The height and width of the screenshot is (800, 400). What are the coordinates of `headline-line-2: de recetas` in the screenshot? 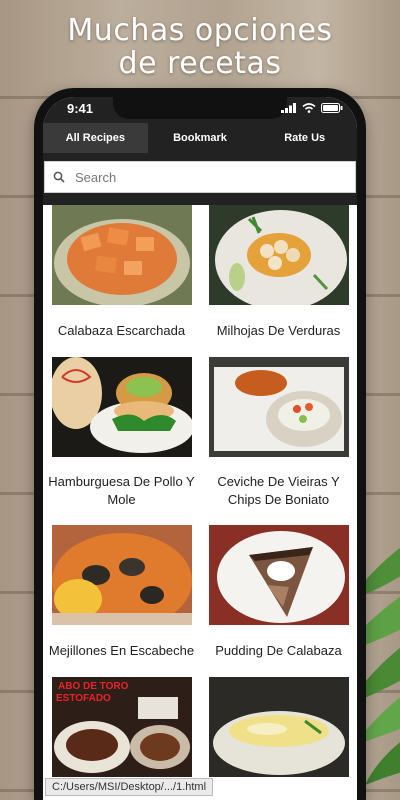 It's located at (200, 63).